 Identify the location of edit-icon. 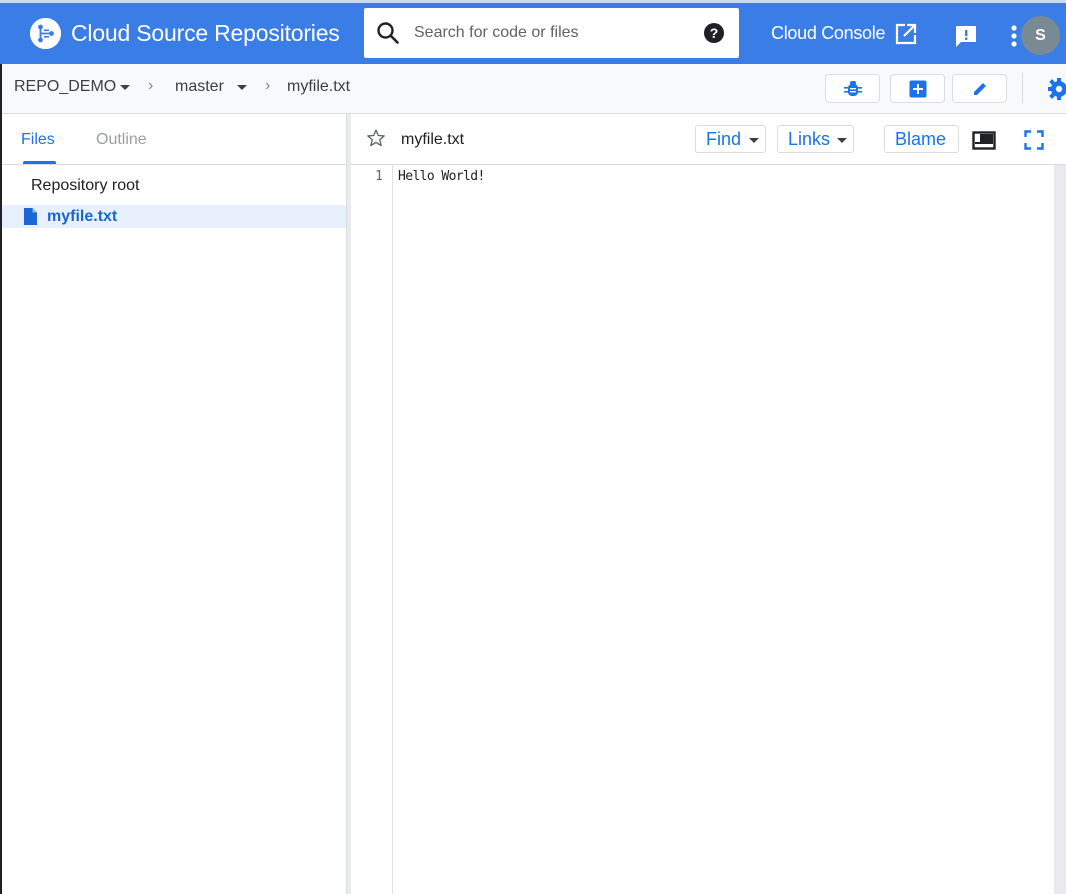
(980, 89).